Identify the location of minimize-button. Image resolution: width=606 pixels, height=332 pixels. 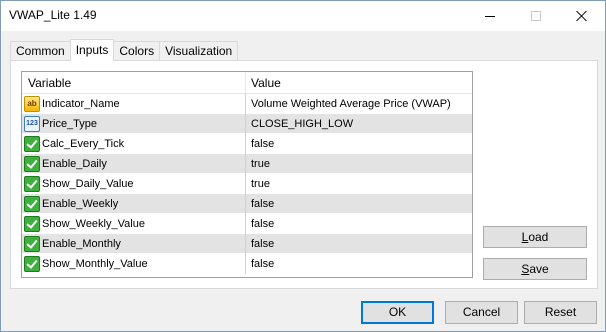
(490, 16).